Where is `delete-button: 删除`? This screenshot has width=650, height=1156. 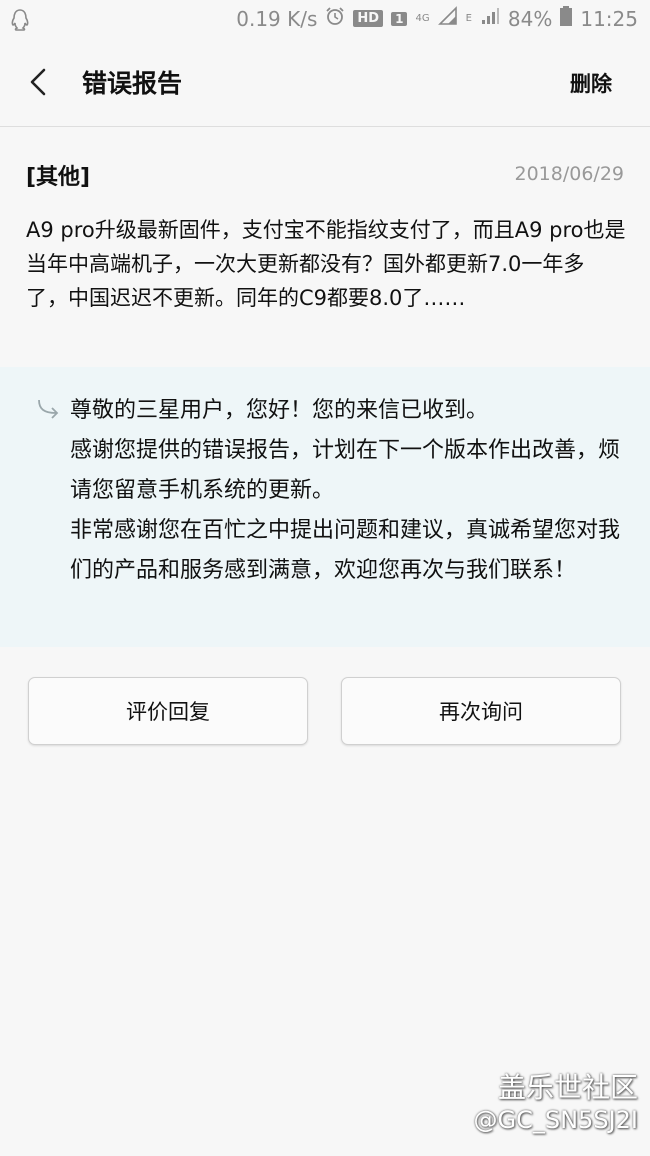 delete-button: 删除 is located at coordinates (591, 83).